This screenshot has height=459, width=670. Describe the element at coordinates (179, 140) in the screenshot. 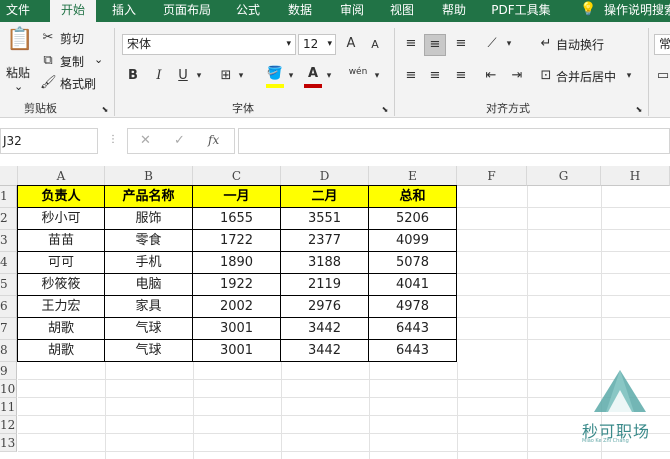

I see `enter-icon: ✓` at that location.